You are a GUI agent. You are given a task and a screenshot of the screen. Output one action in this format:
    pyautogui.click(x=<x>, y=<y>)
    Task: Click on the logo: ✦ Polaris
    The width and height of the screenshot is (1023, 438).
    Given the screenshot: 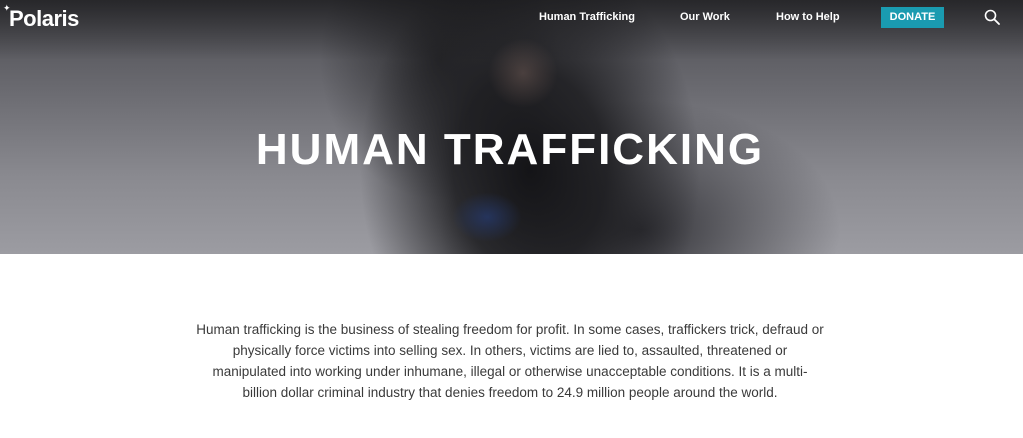 What is the action you would take?
    pyautogui.click(x=41, y=17)
    